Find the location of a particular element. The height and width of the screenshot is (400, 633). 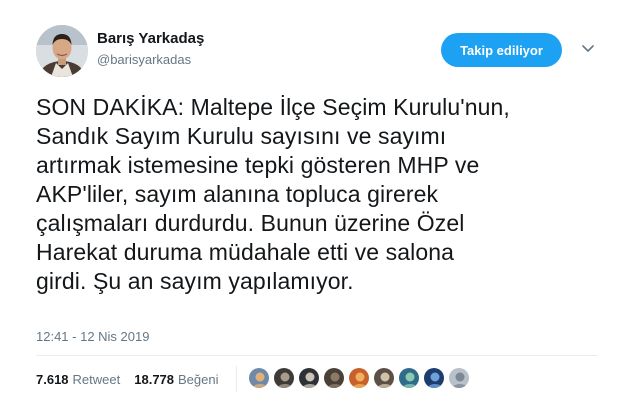

username-handle: @barisyarkadas is located at coordinates (144, 59).